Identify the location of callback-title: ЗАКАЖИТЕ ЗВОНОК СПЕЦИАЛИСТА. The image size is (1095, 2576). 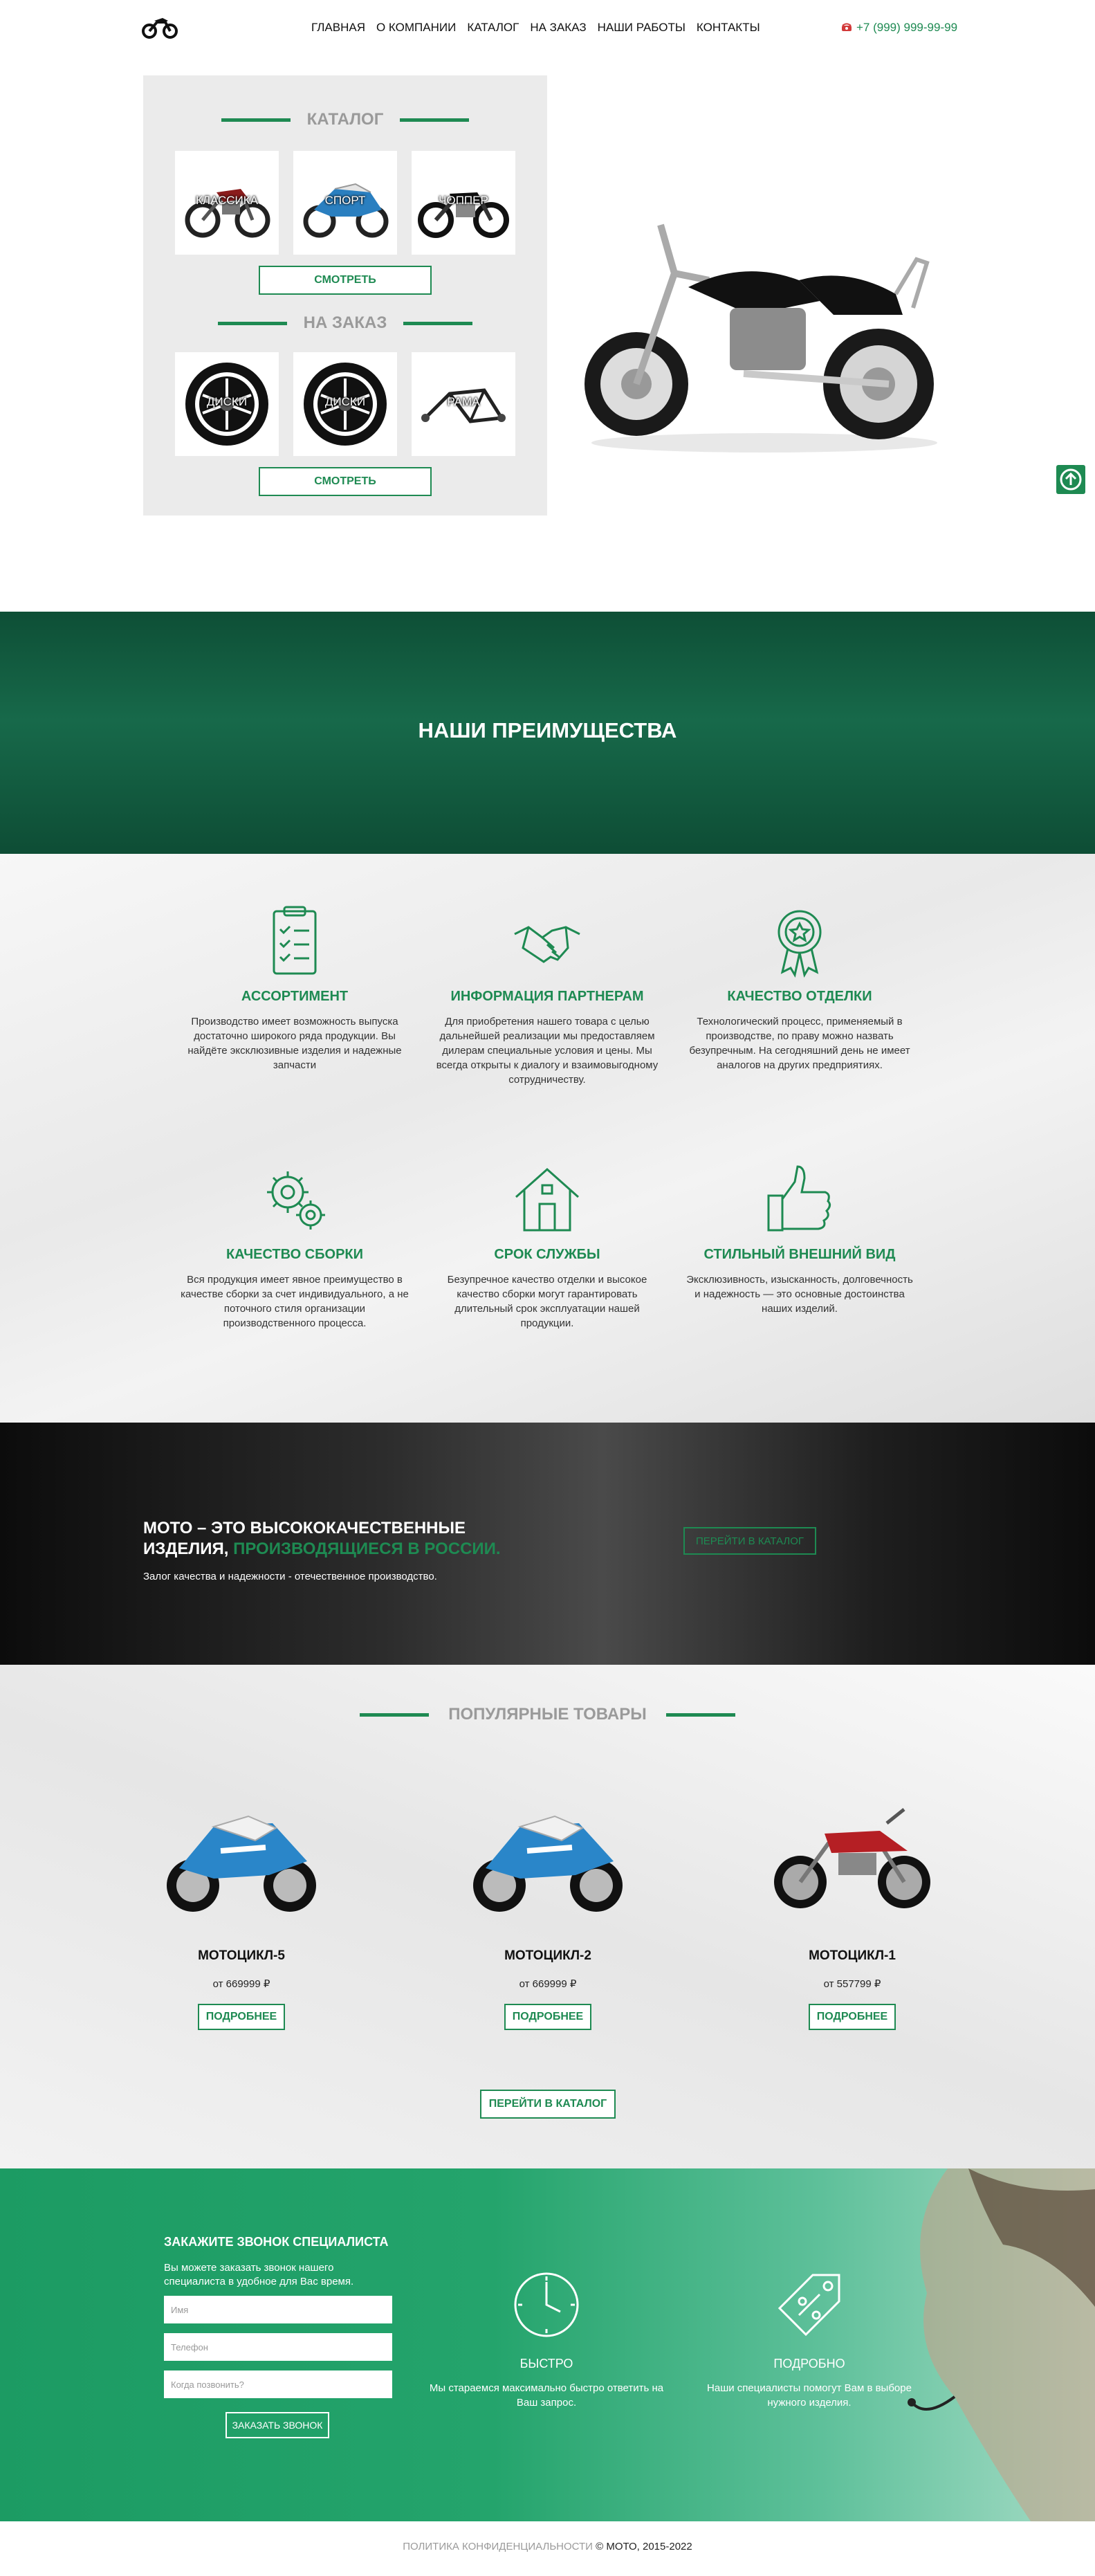
(276, 2242).